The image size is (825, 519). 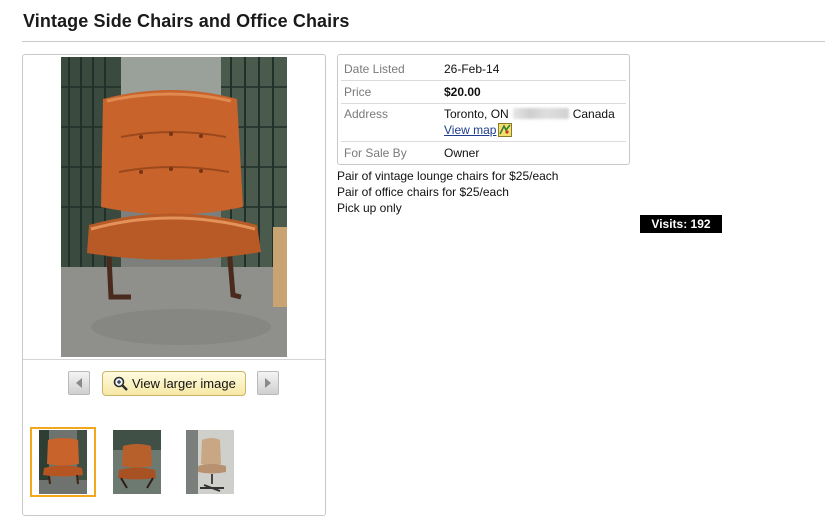 What do you see at coordinates (462, 92) in the screenshot?
I see `price-value: $20.00` at bounding box center [462, 92].